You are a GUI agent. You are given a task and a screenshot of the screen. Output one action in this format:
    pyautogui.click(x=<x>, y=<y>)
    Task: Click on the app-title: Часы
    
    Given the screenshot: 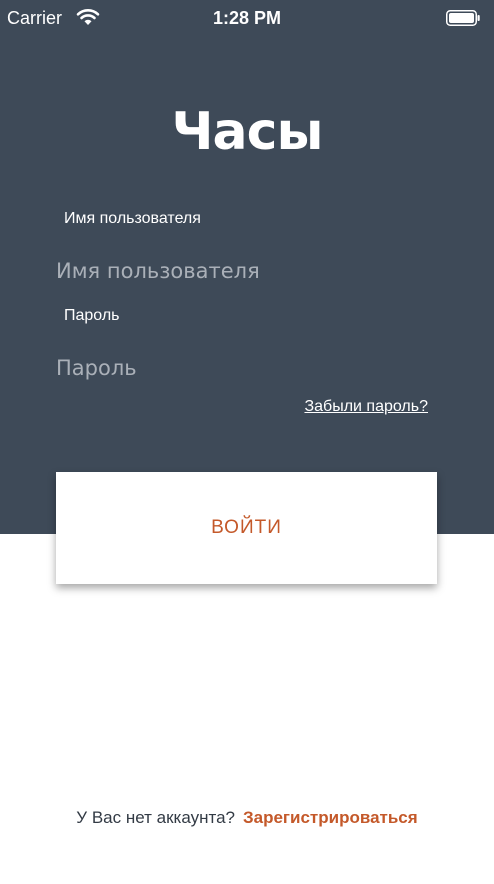 What is the action you would take?
    pyautogui.click(x=247, y=132)
    